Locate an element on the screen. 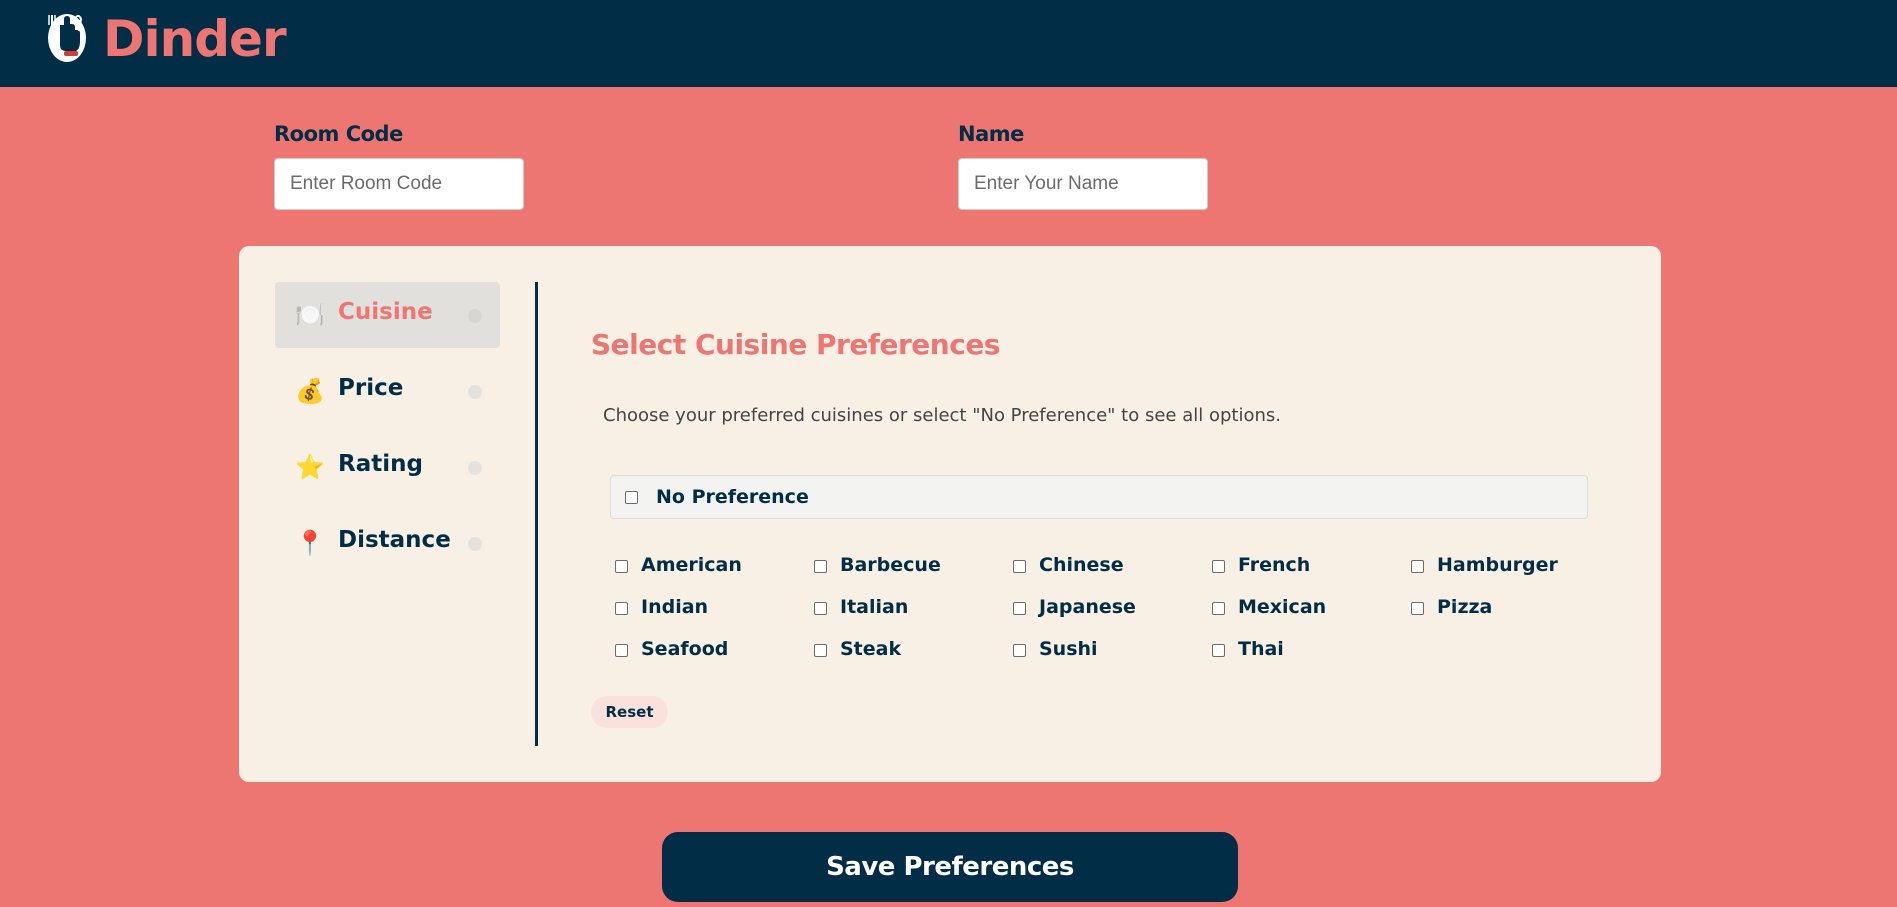  cuisine-label: Pizza is located at coordinates (1465, 607).